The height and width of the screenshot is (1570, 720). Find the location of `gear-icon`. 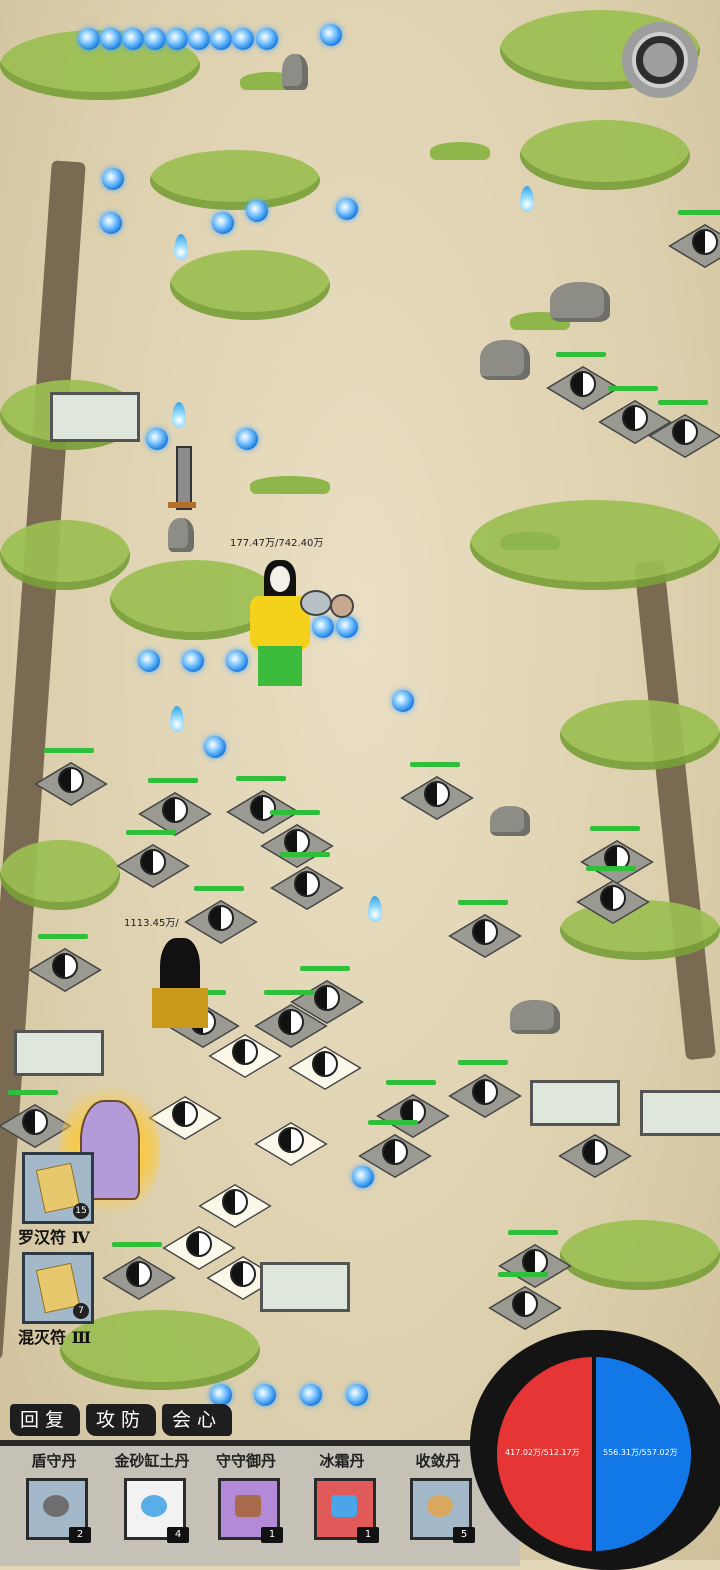

gear-icon is located at coordinates (660, 60).